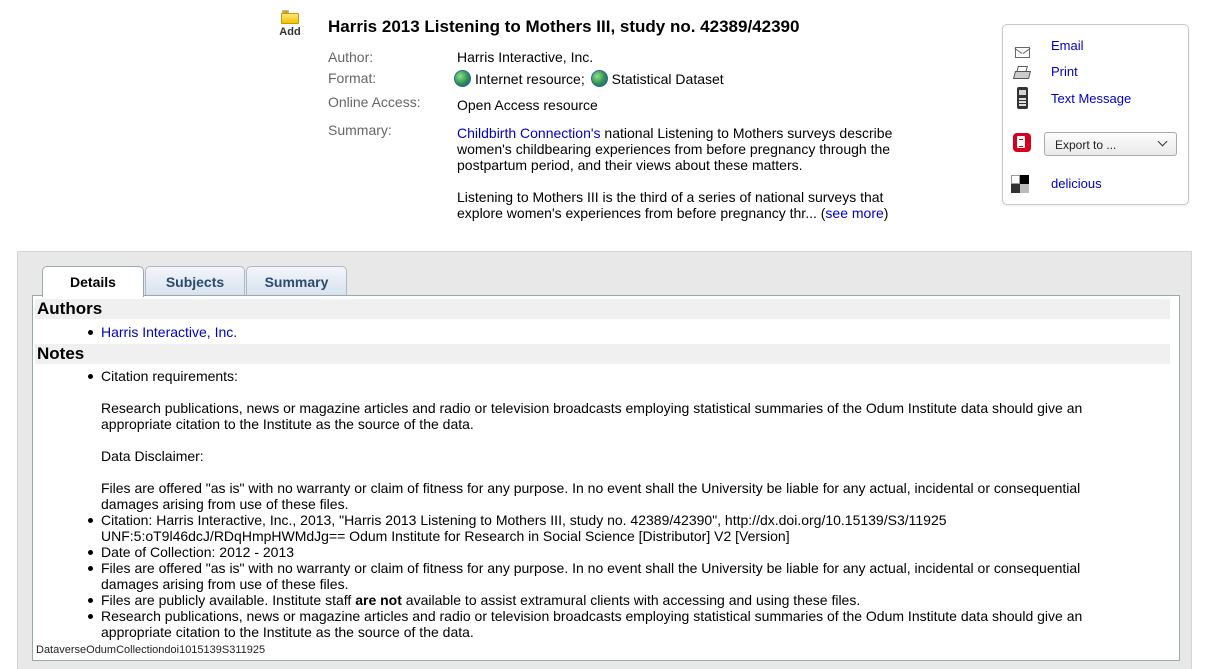 The height and width of the screenshot is (669, 1206). What do you see at coordinates (1162, 141) in the screenshot?
I see `chevron-down-icon` at bounding box center [1162, 141].